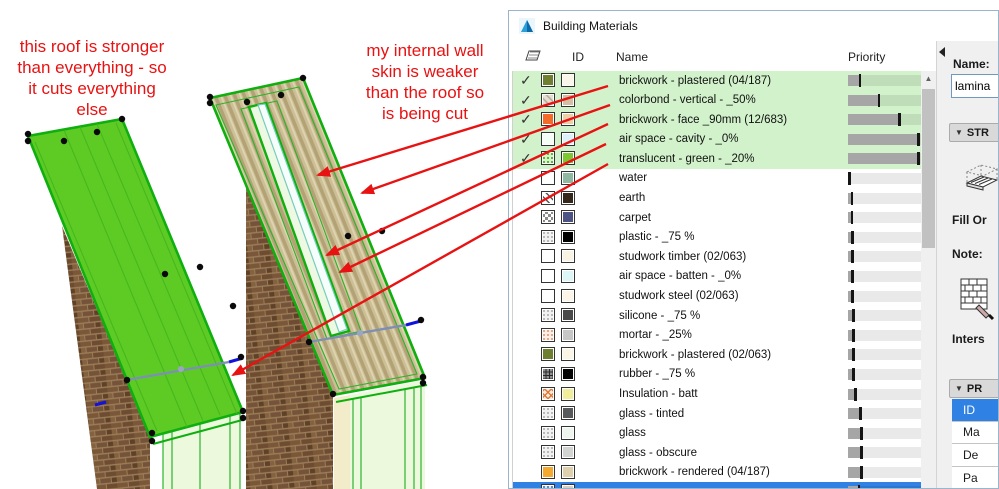  What do you see at coordinates (866, 57) in the screenshot?
I see `column-priority: Priority` at bounding box center [866, 57].